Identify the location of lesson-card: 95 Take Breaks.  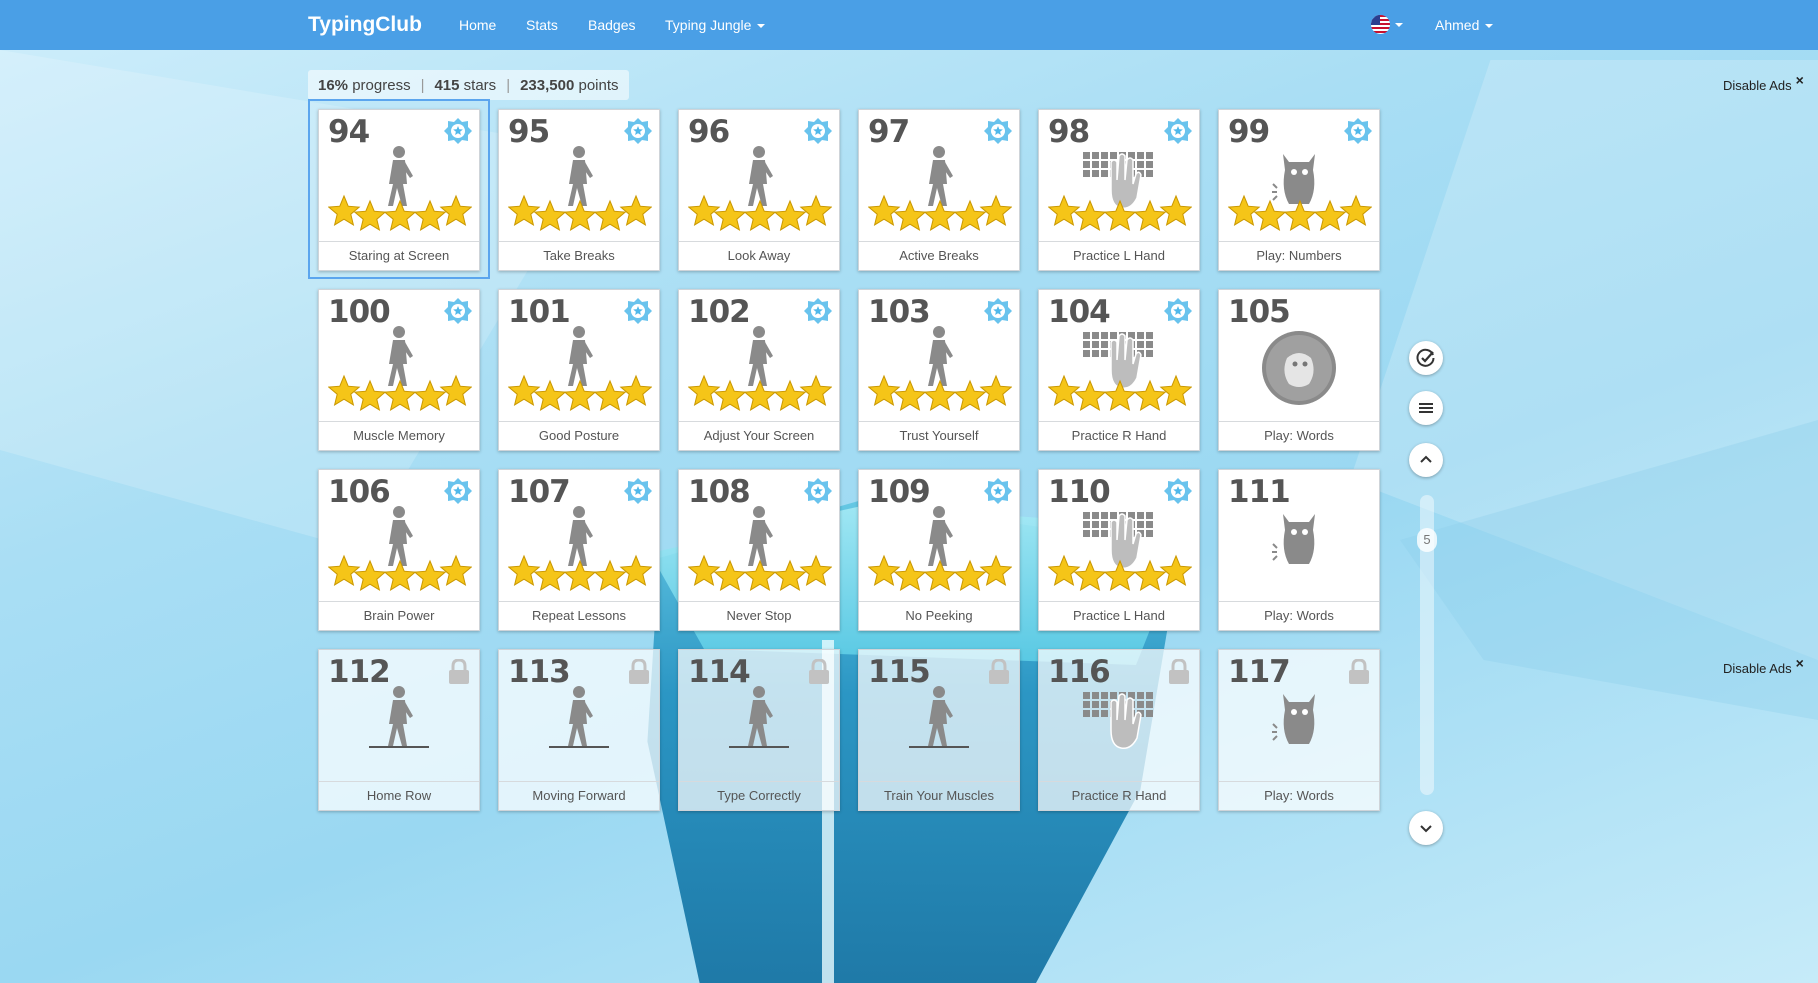
(579, 190).